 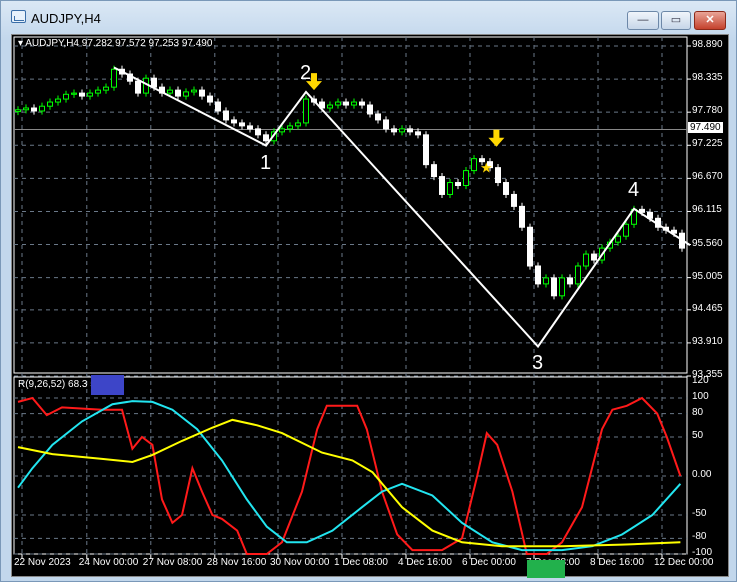 I want to click on wave-label: 1, so click(x=266, y=162).